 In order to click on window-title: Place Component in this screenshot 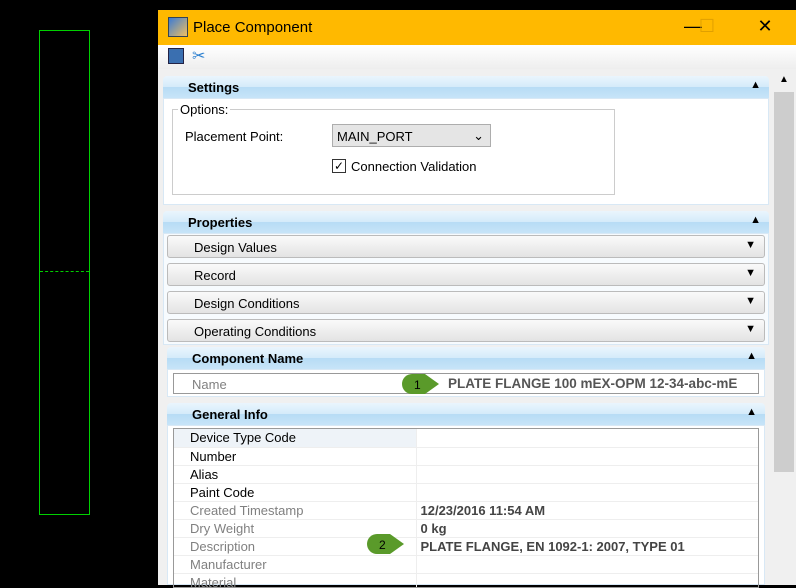, I will do `click(253, 27)`.